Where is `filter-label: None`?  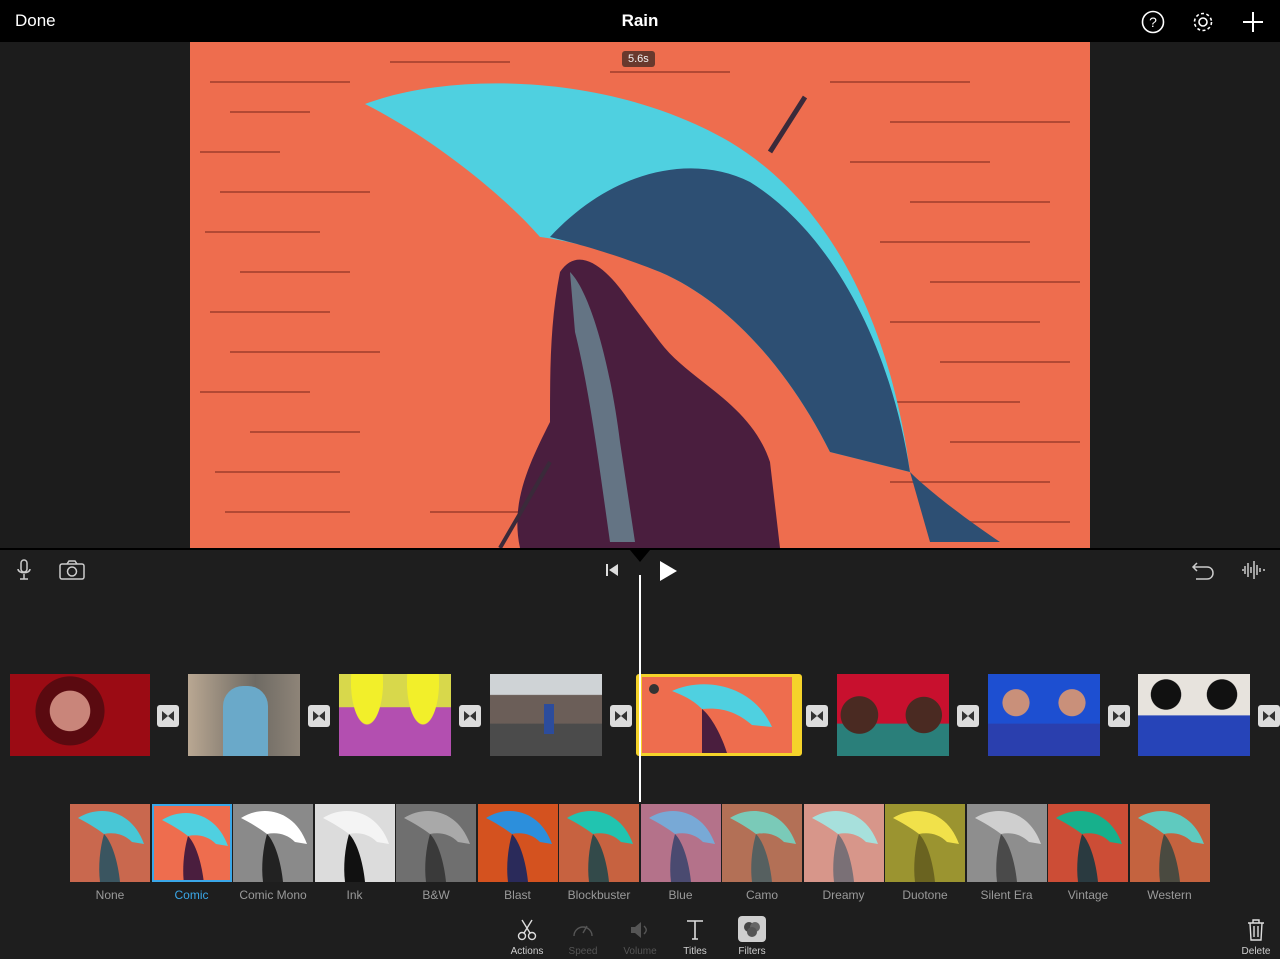 filter-label: None is located at coordinates (110, 895).